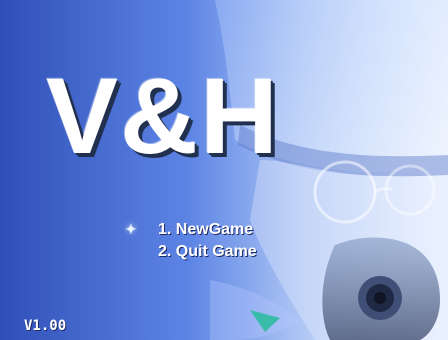  Describe the element at coordinates (207, 252) in the screenshot. I see `menu-item-label: 2. Quit Game` at that location.